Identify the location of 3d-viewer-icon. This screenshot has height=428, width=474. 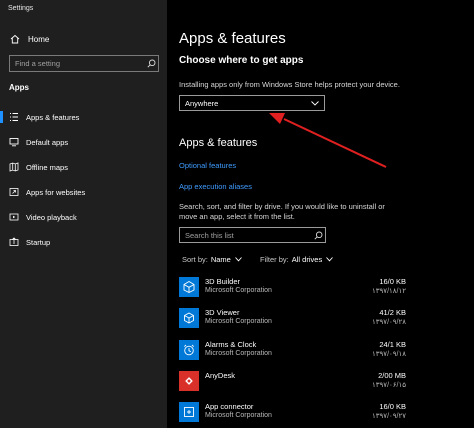
(189, 318).